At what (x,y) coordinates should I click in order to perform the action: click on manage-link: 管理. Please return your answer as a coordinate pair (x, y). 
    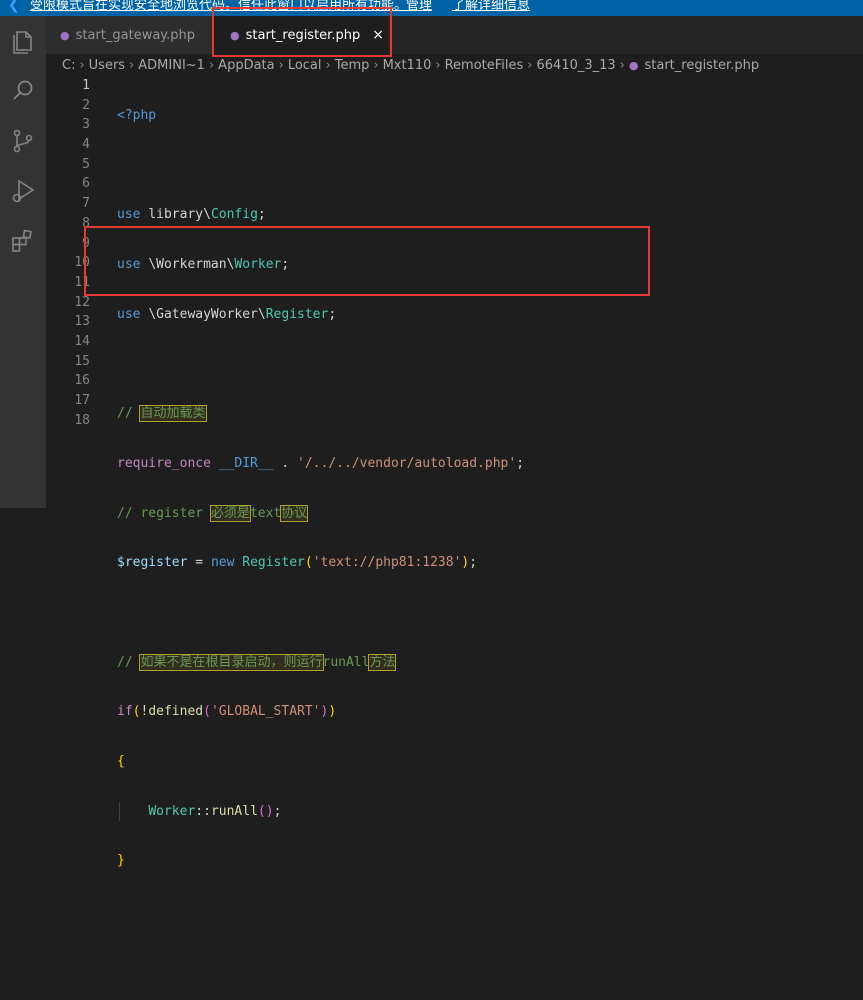
    Looking at the image, I should click on (419, 6).